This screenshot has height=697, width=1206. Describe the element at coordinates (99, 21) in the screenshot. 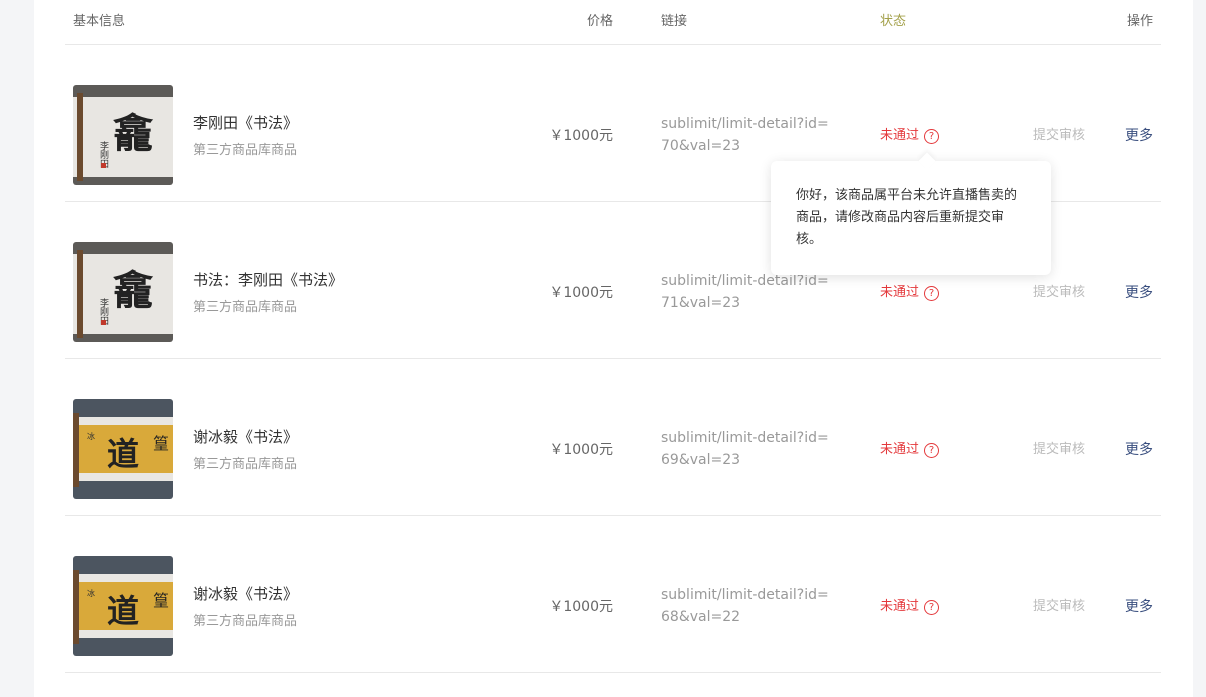

I see `header-basic-info: 基本信息` at that location.